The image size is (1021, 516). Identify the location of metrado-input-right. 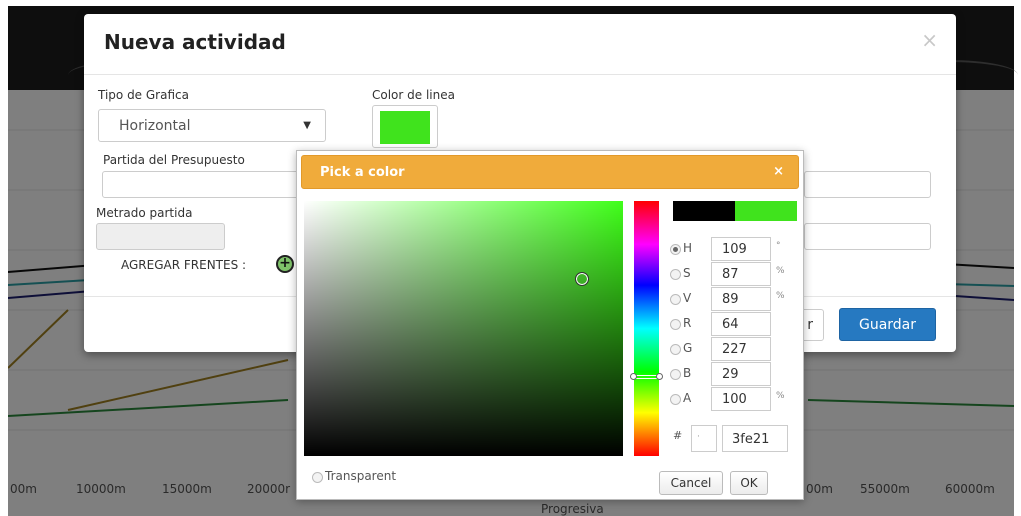
(867, 236).